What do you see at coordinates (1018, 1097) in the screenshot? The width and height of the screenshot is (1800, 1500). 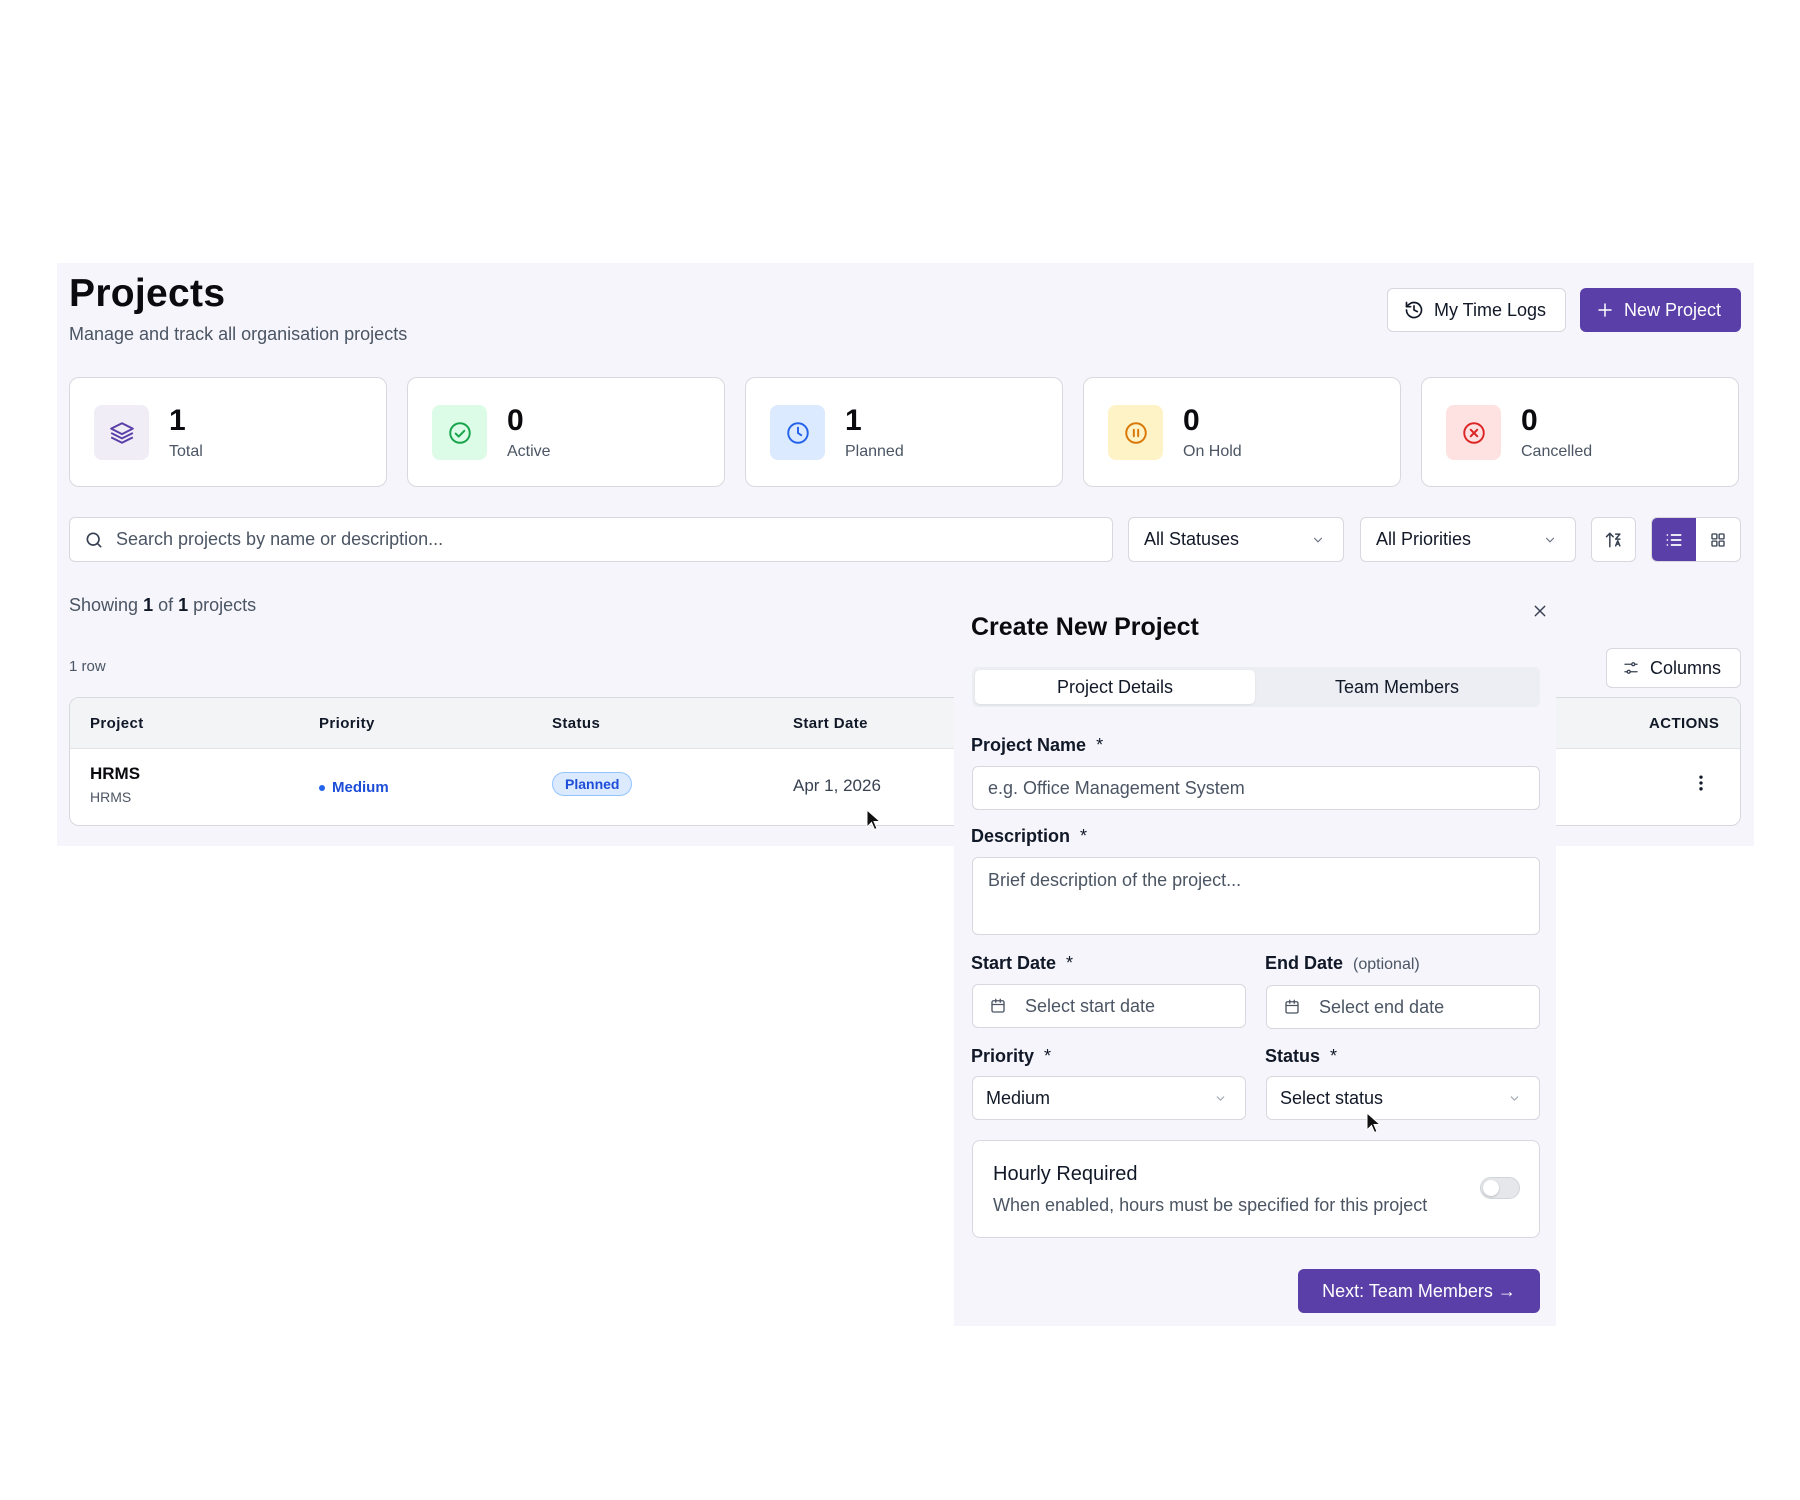 I see `priority-select-value: Medium` at bounding box center [1018, 1097].